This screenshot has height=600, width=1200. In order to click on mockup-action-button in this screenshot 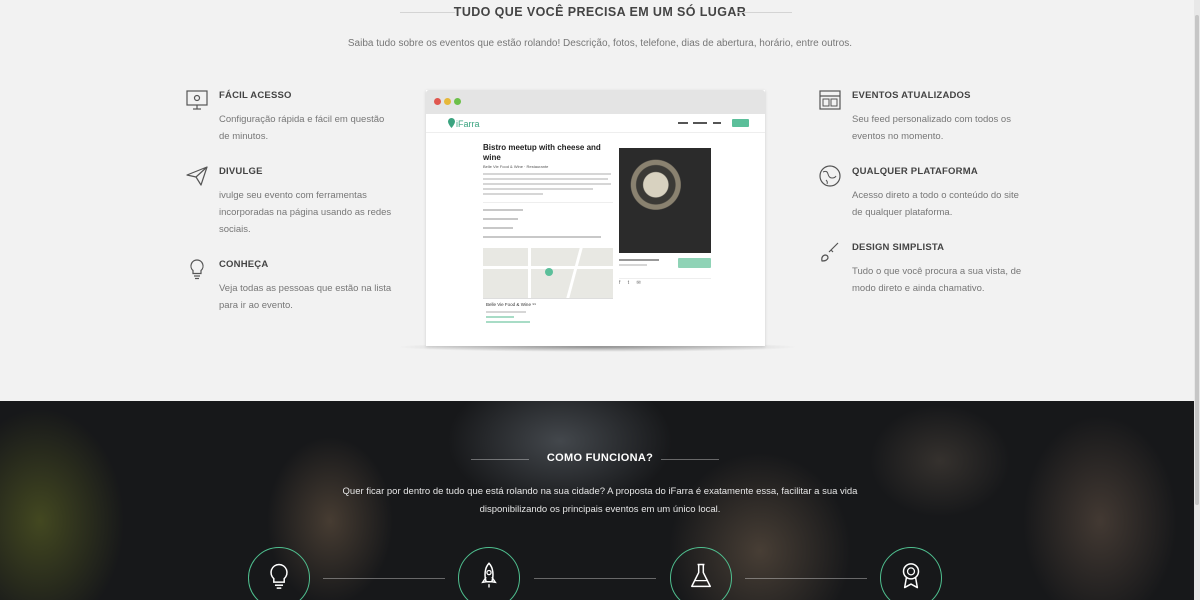, I will do `click(694, 263)`.